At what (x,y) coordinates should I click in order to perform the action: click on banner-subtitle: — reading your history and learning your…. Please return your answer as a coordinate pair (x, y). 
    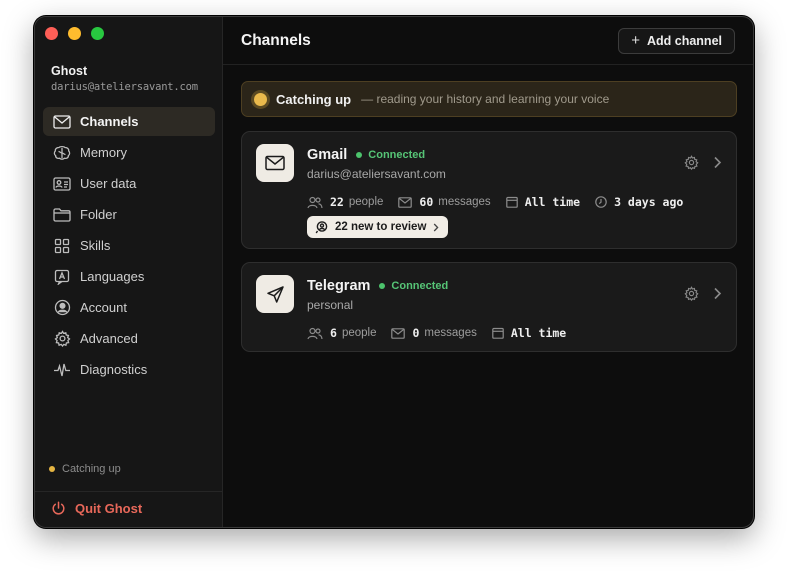
    Looking at the image, I should click on (485, 99).